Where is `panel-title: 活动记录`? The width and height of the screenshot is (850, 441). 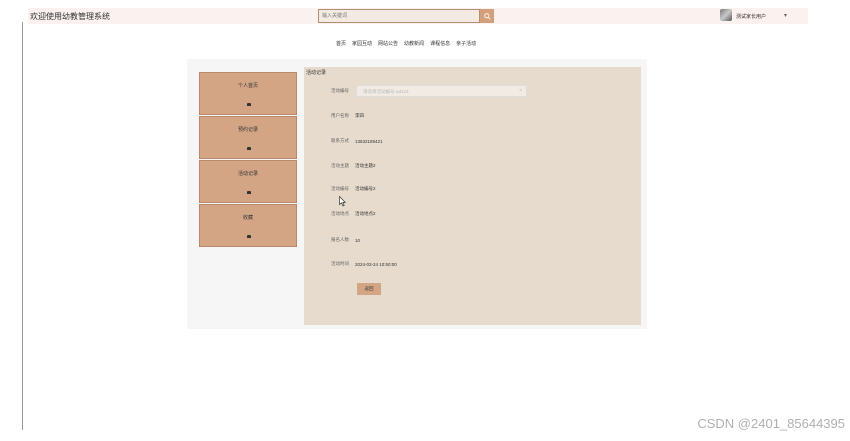
panel-title: 活动记录 is located at coordinates (316, 73).